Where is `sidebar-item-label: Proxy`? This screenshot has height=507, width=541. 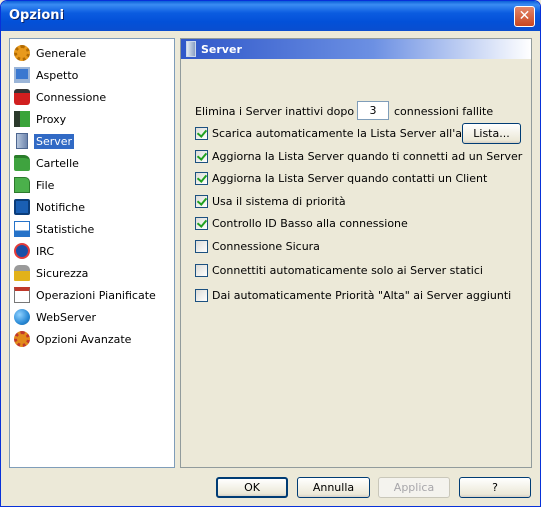 sidebar-item-label: Proxy is located at coordinates (51, 119).